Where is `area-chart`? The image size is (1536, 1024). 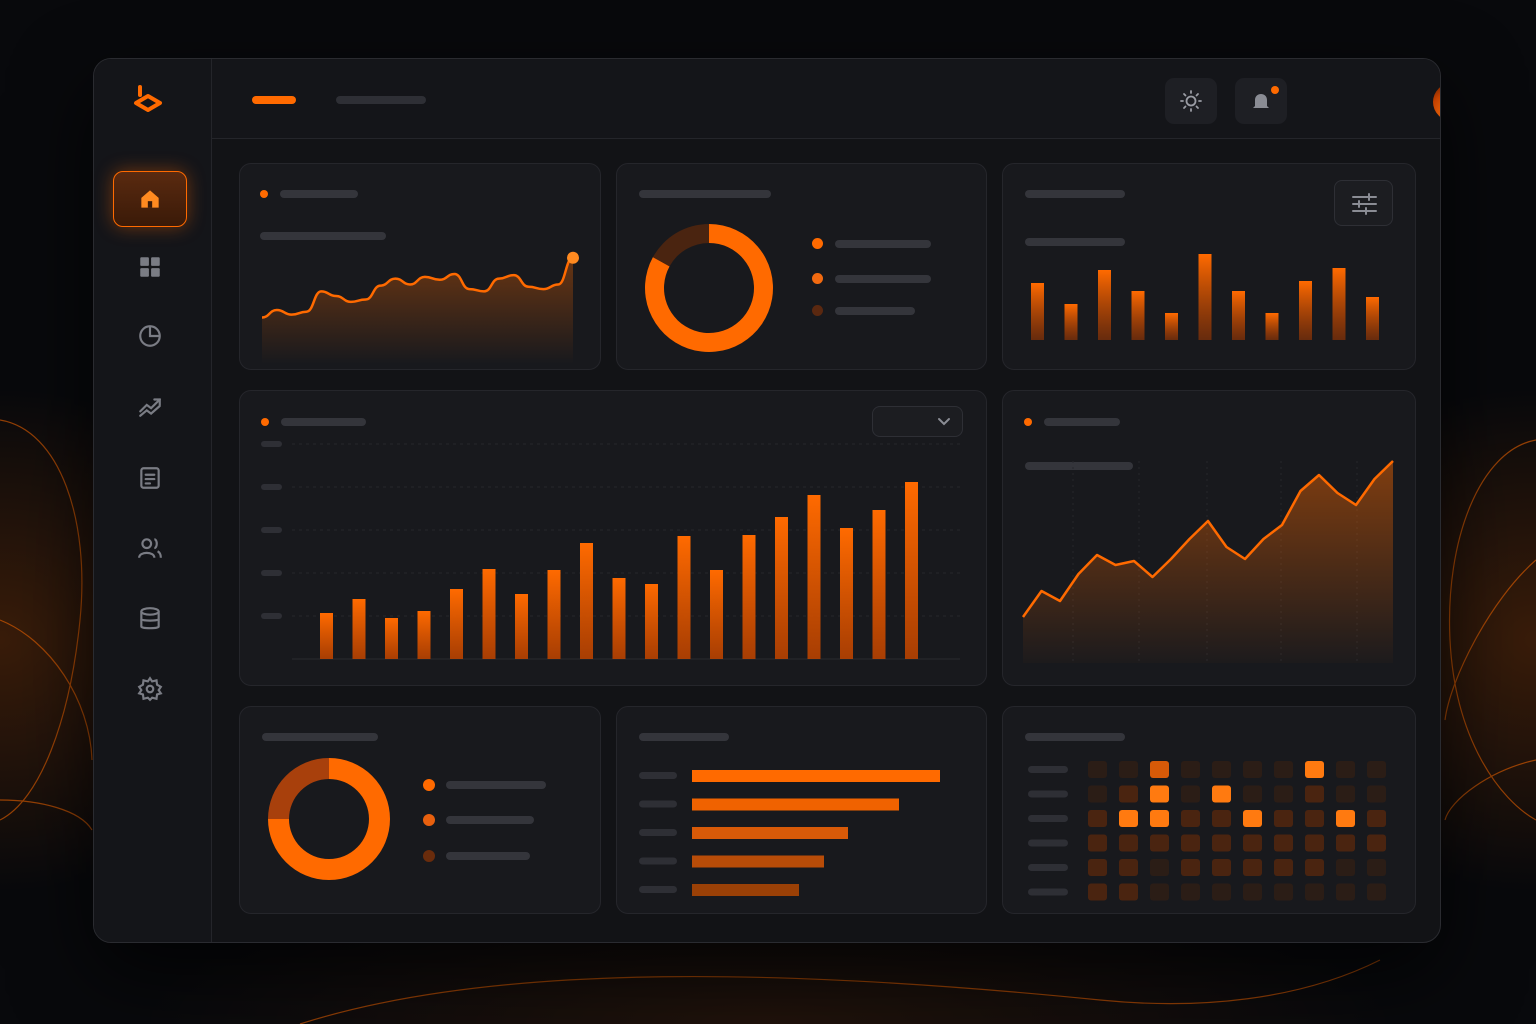 area-chart is located at coordinates (1207, 561).